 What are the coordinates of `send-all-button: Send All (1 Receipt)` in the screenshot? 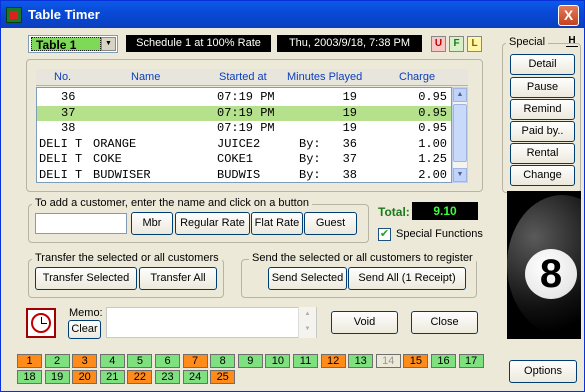 It's located at (407, 278).